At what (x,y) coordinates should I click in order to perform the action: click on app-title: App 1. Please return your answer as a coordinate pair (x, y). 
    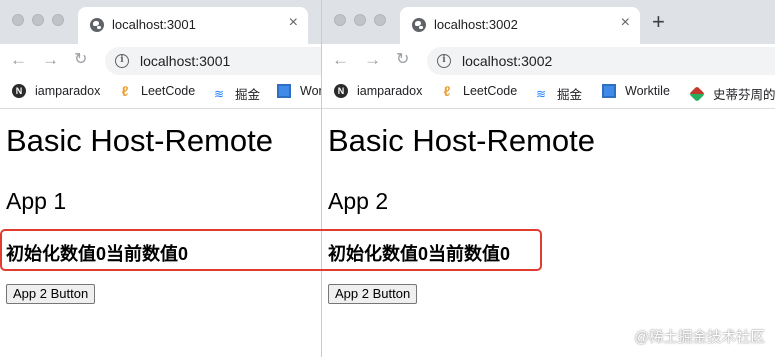
    Looking at the image, I should click on (36, 201).